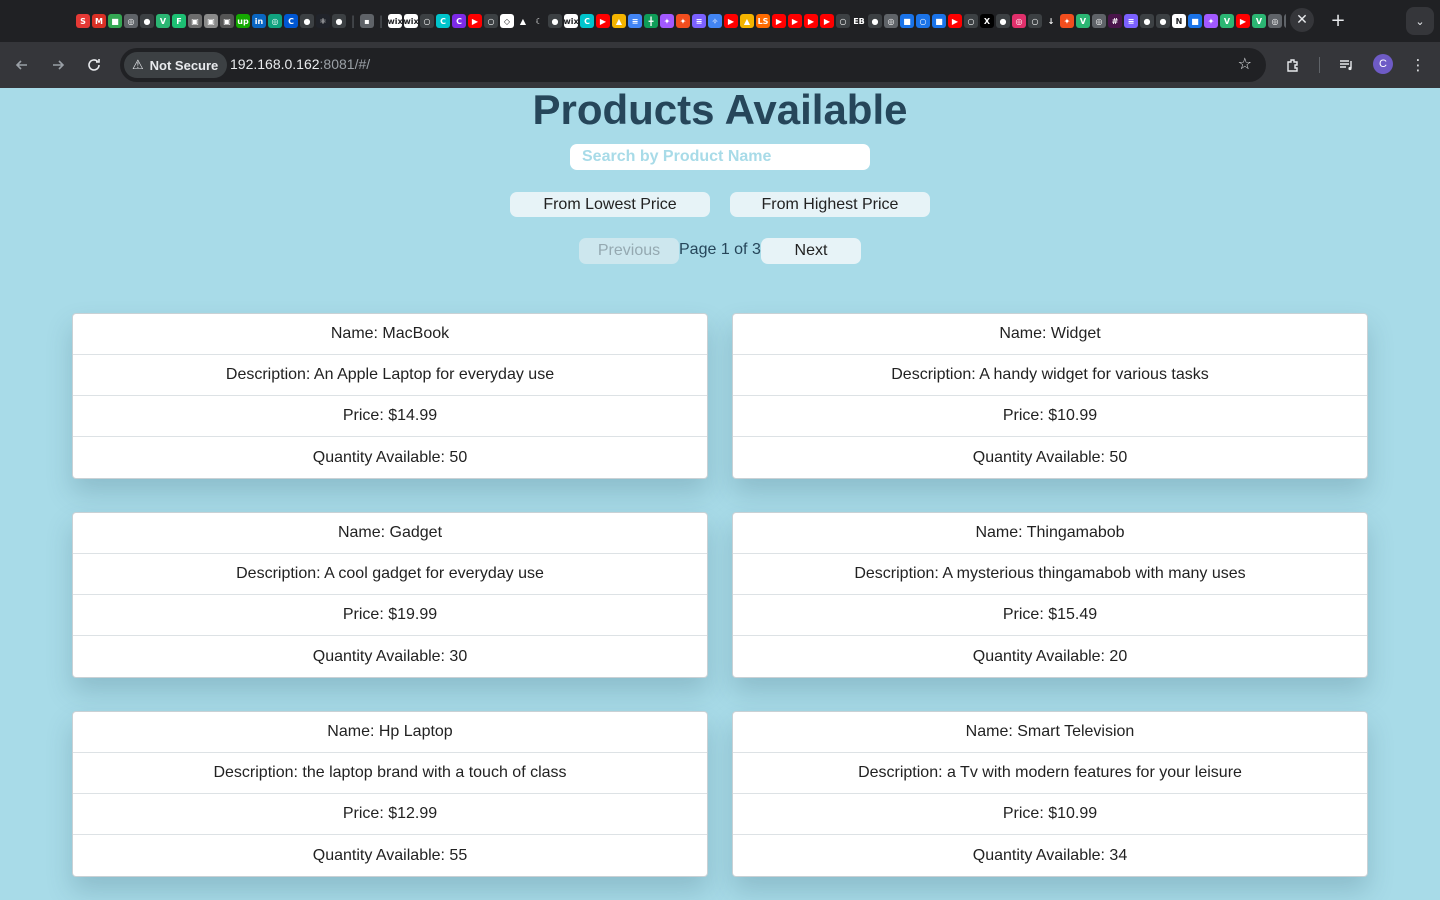 This screenshot has height=900, width=1440. Describe the element at coordinates (1346, 65) in the screenshot. I see `media-control-icon` at that location.